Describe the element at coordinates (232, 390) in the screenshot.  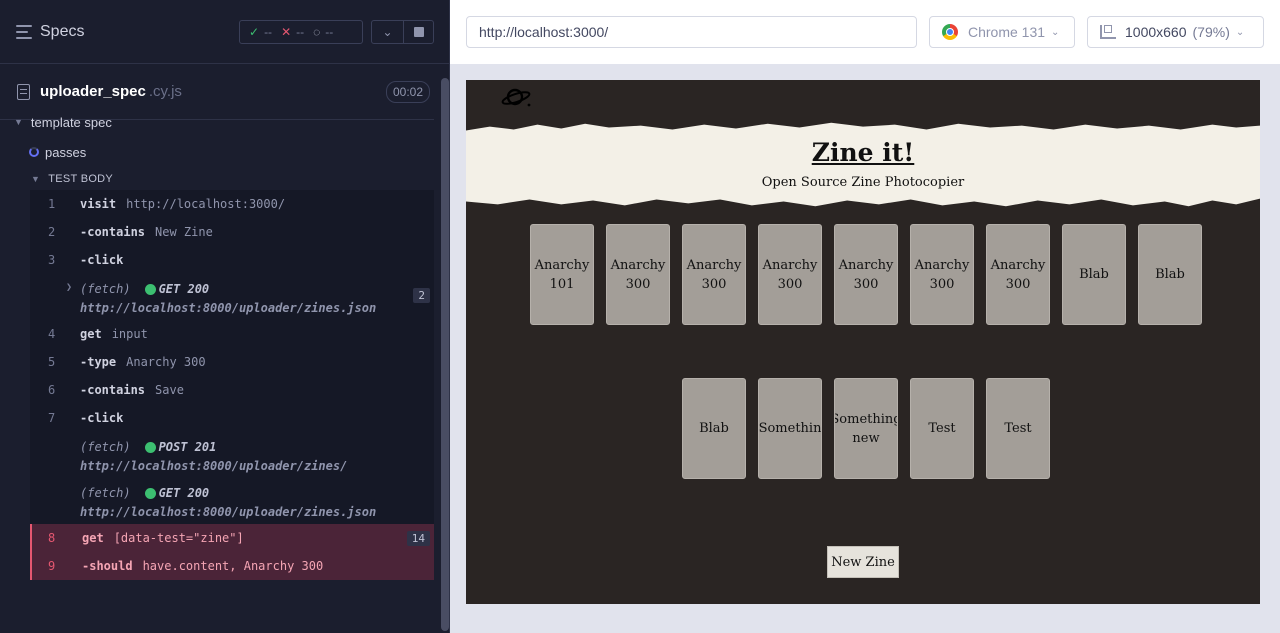
I see `command-row: 6 -contains Save` at that location.